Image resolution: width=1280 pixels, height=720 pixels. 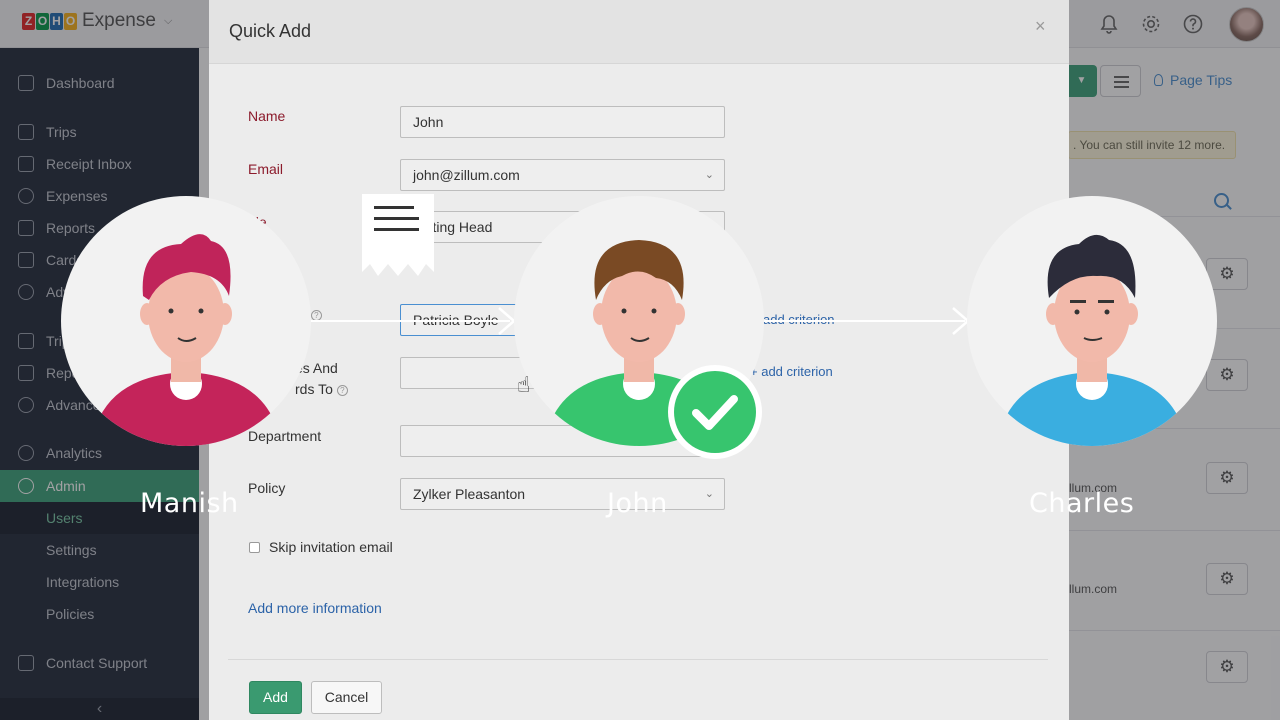 I want to click on policy-label: Policy, so click(x=267, y=488).